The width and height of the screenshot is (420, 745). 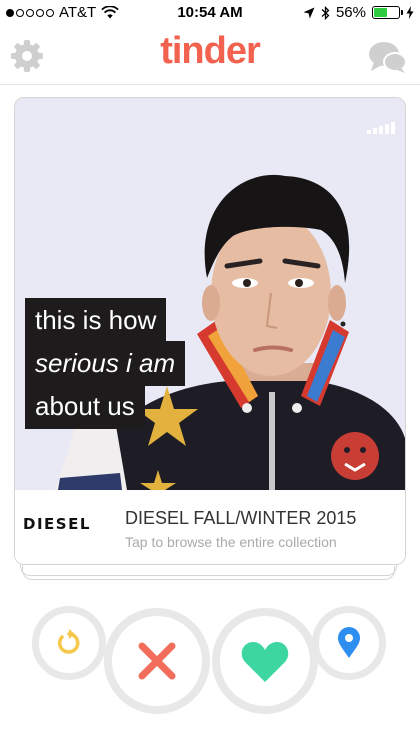 I want to click on caption-line-1: this is how, so click(x=96, y=320).